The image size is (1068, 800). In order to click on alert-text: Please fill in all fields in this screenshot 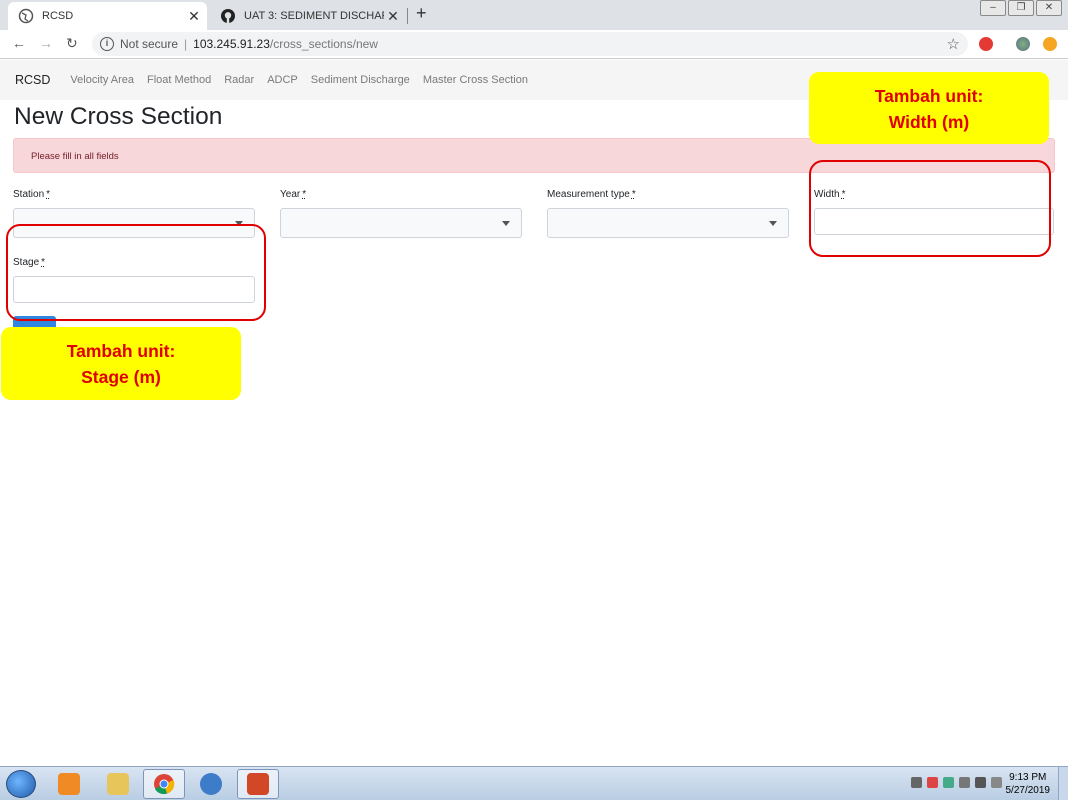, I will do `click(75, 156)`.